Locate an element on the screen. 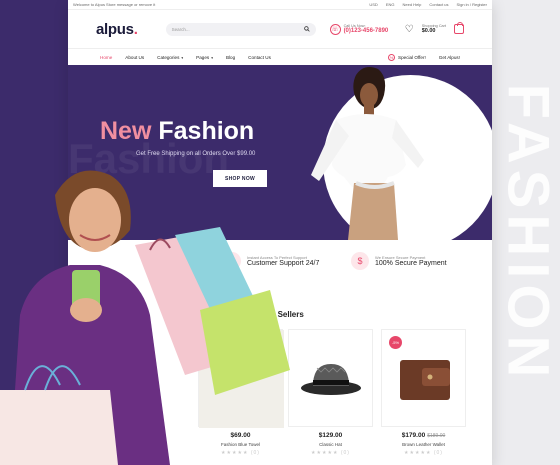 This screenshot has height=465, width=560. phone-icon: ☏ is located at coordinates (335, 29).